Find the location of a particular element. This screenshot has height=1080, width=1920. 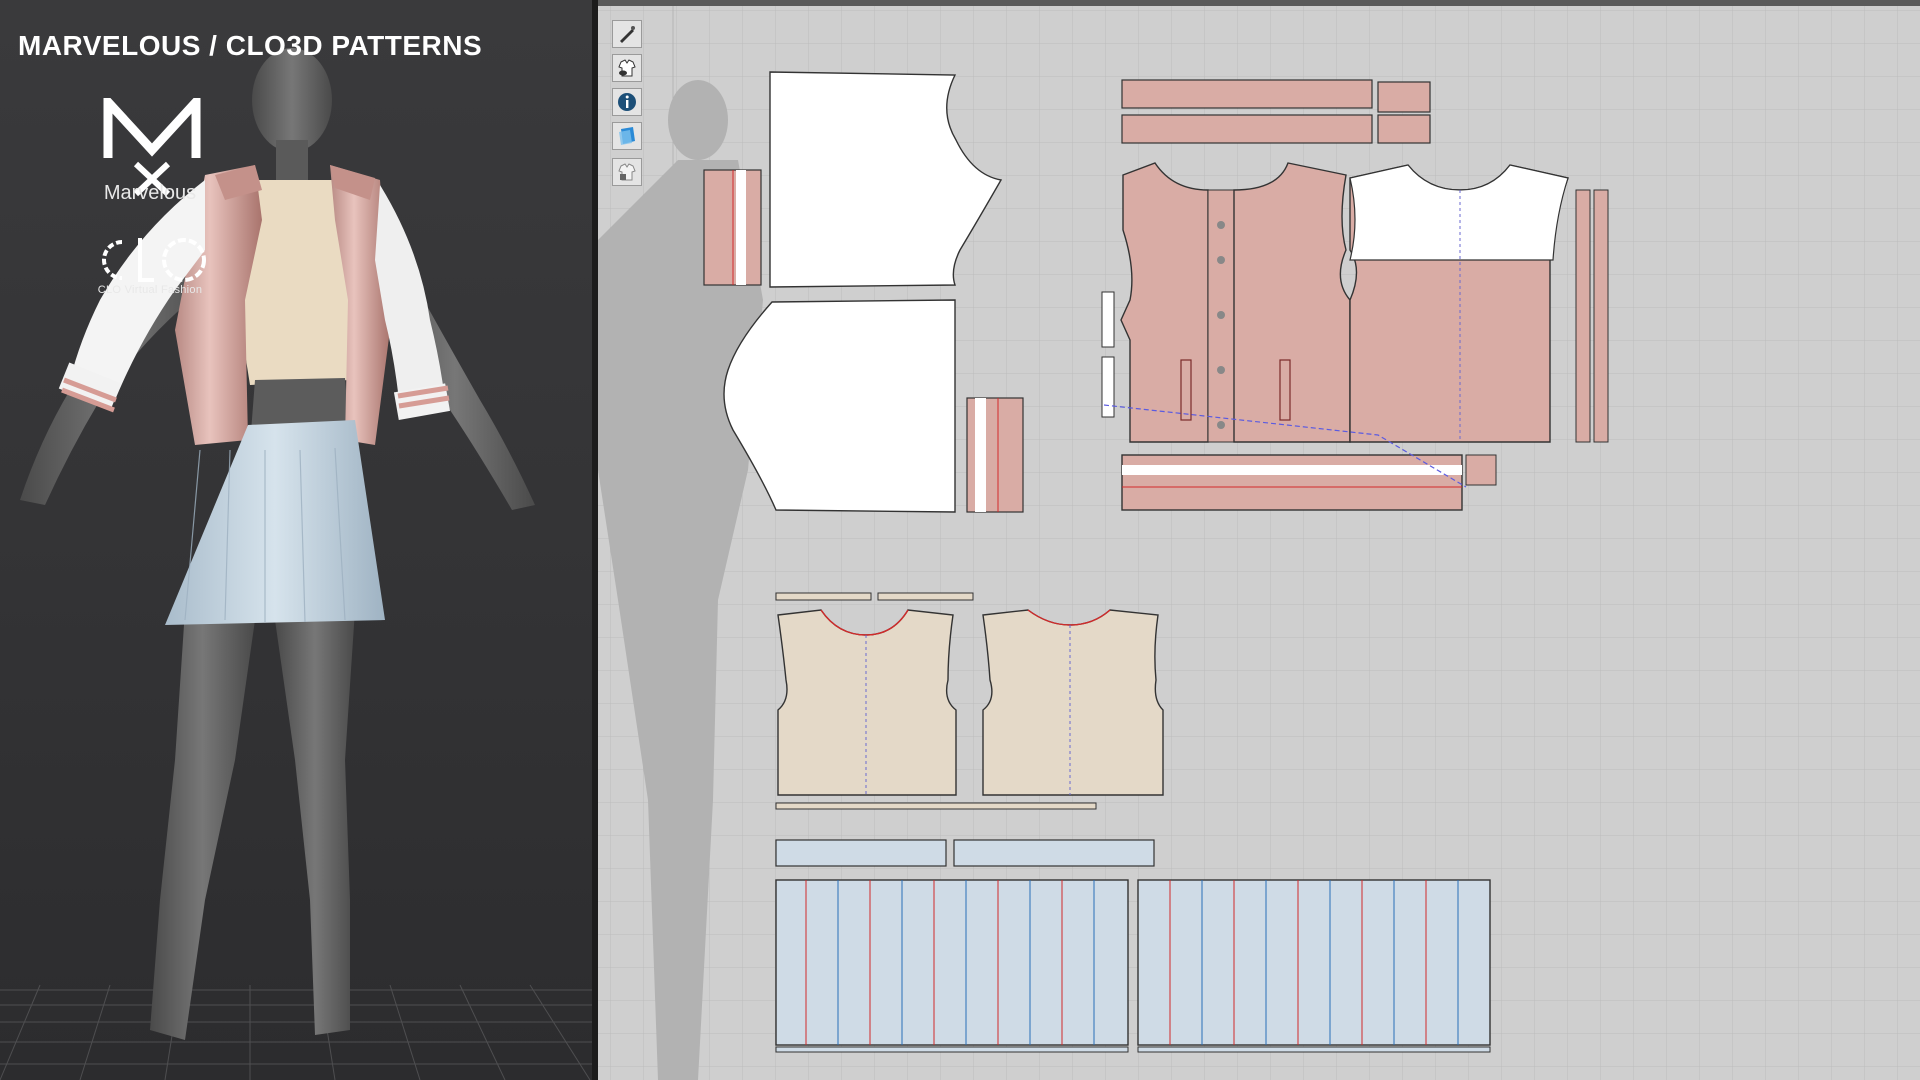

lock-garment-icon is located at coordinates (627, 172).